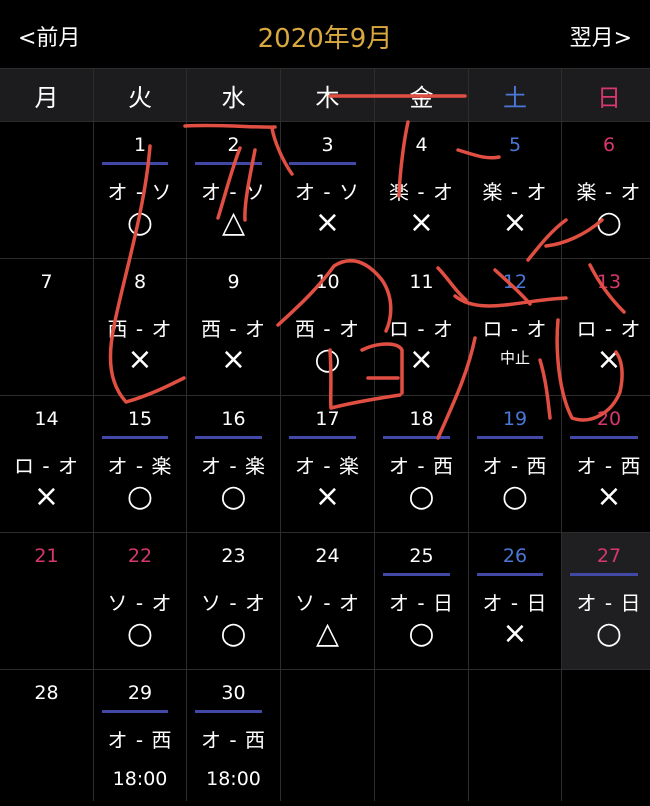 The width and height of the screenshot is (650, 806). What do you see at coordinates (327, 282) in the screenshot?
I see `day-number: 10` at bounding box center [327, 282].